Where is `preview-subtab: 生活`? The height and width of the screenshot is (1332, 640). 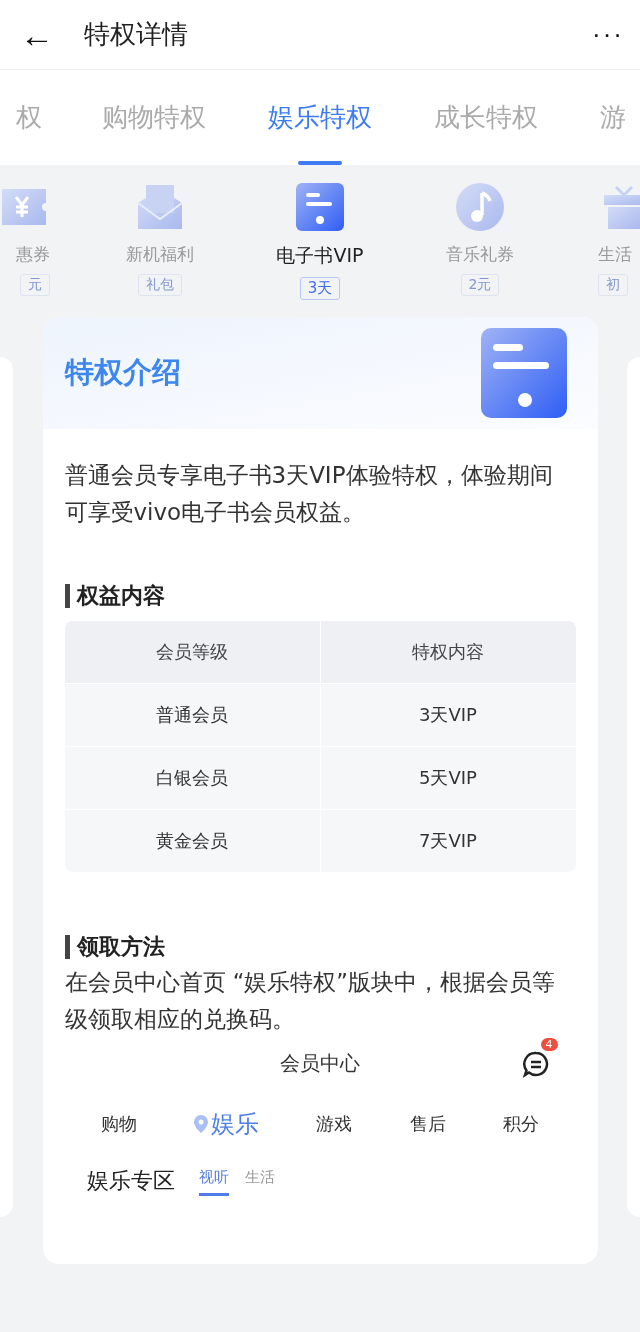
preview-subtab: 生活 is located at coordinates (259, 1182).